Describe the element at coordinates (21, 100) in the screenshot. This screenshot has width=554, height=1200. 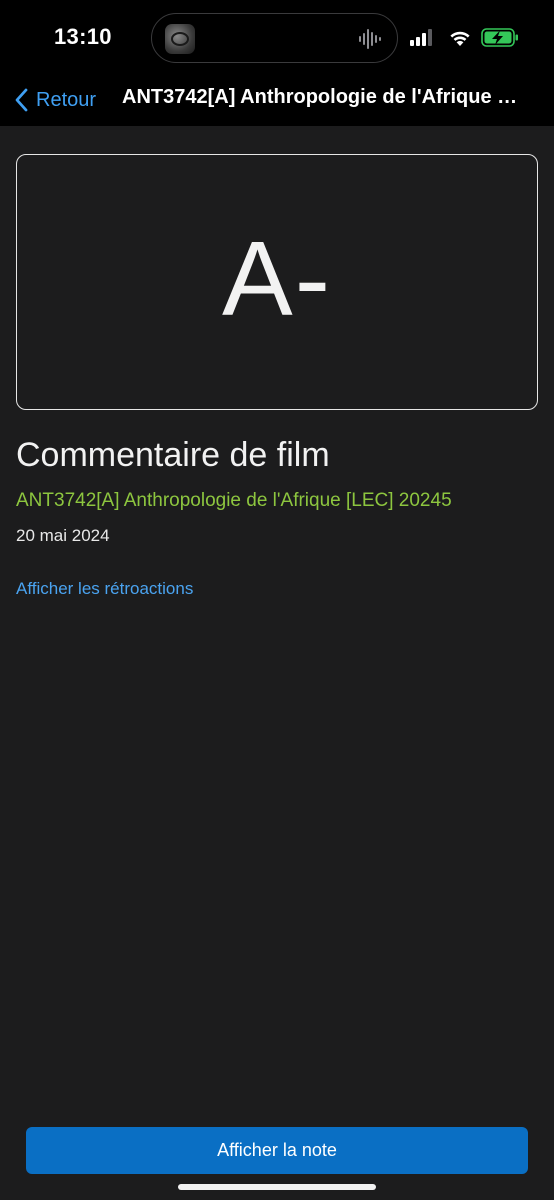
I see `chevron-left-icon` at that location.